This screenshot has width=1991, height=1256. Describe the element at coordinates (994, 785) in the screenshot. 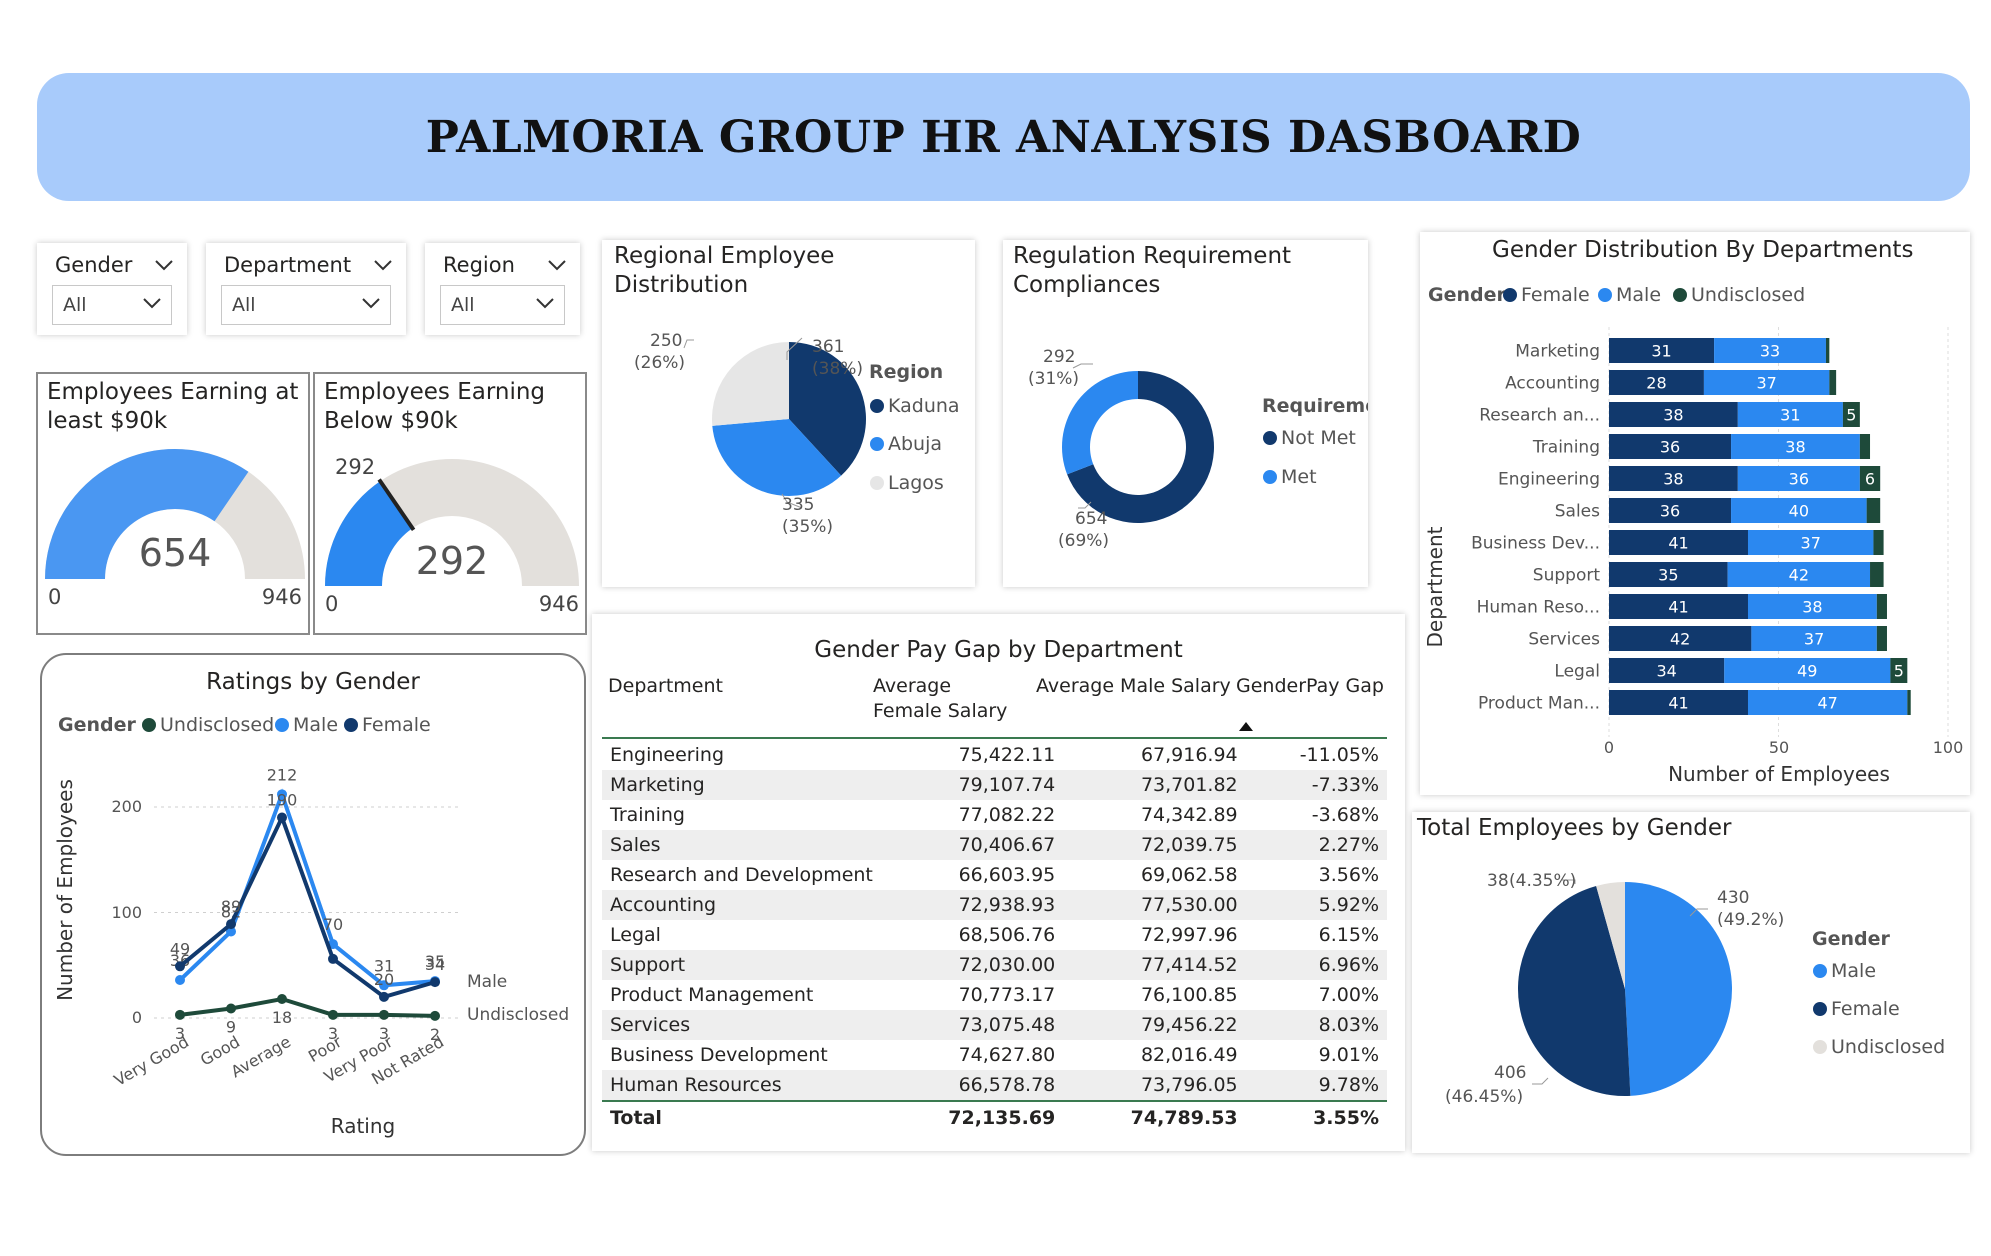

I see `table-row: Marketing 79,107.74 73,701.82 -7.33%` at that location.